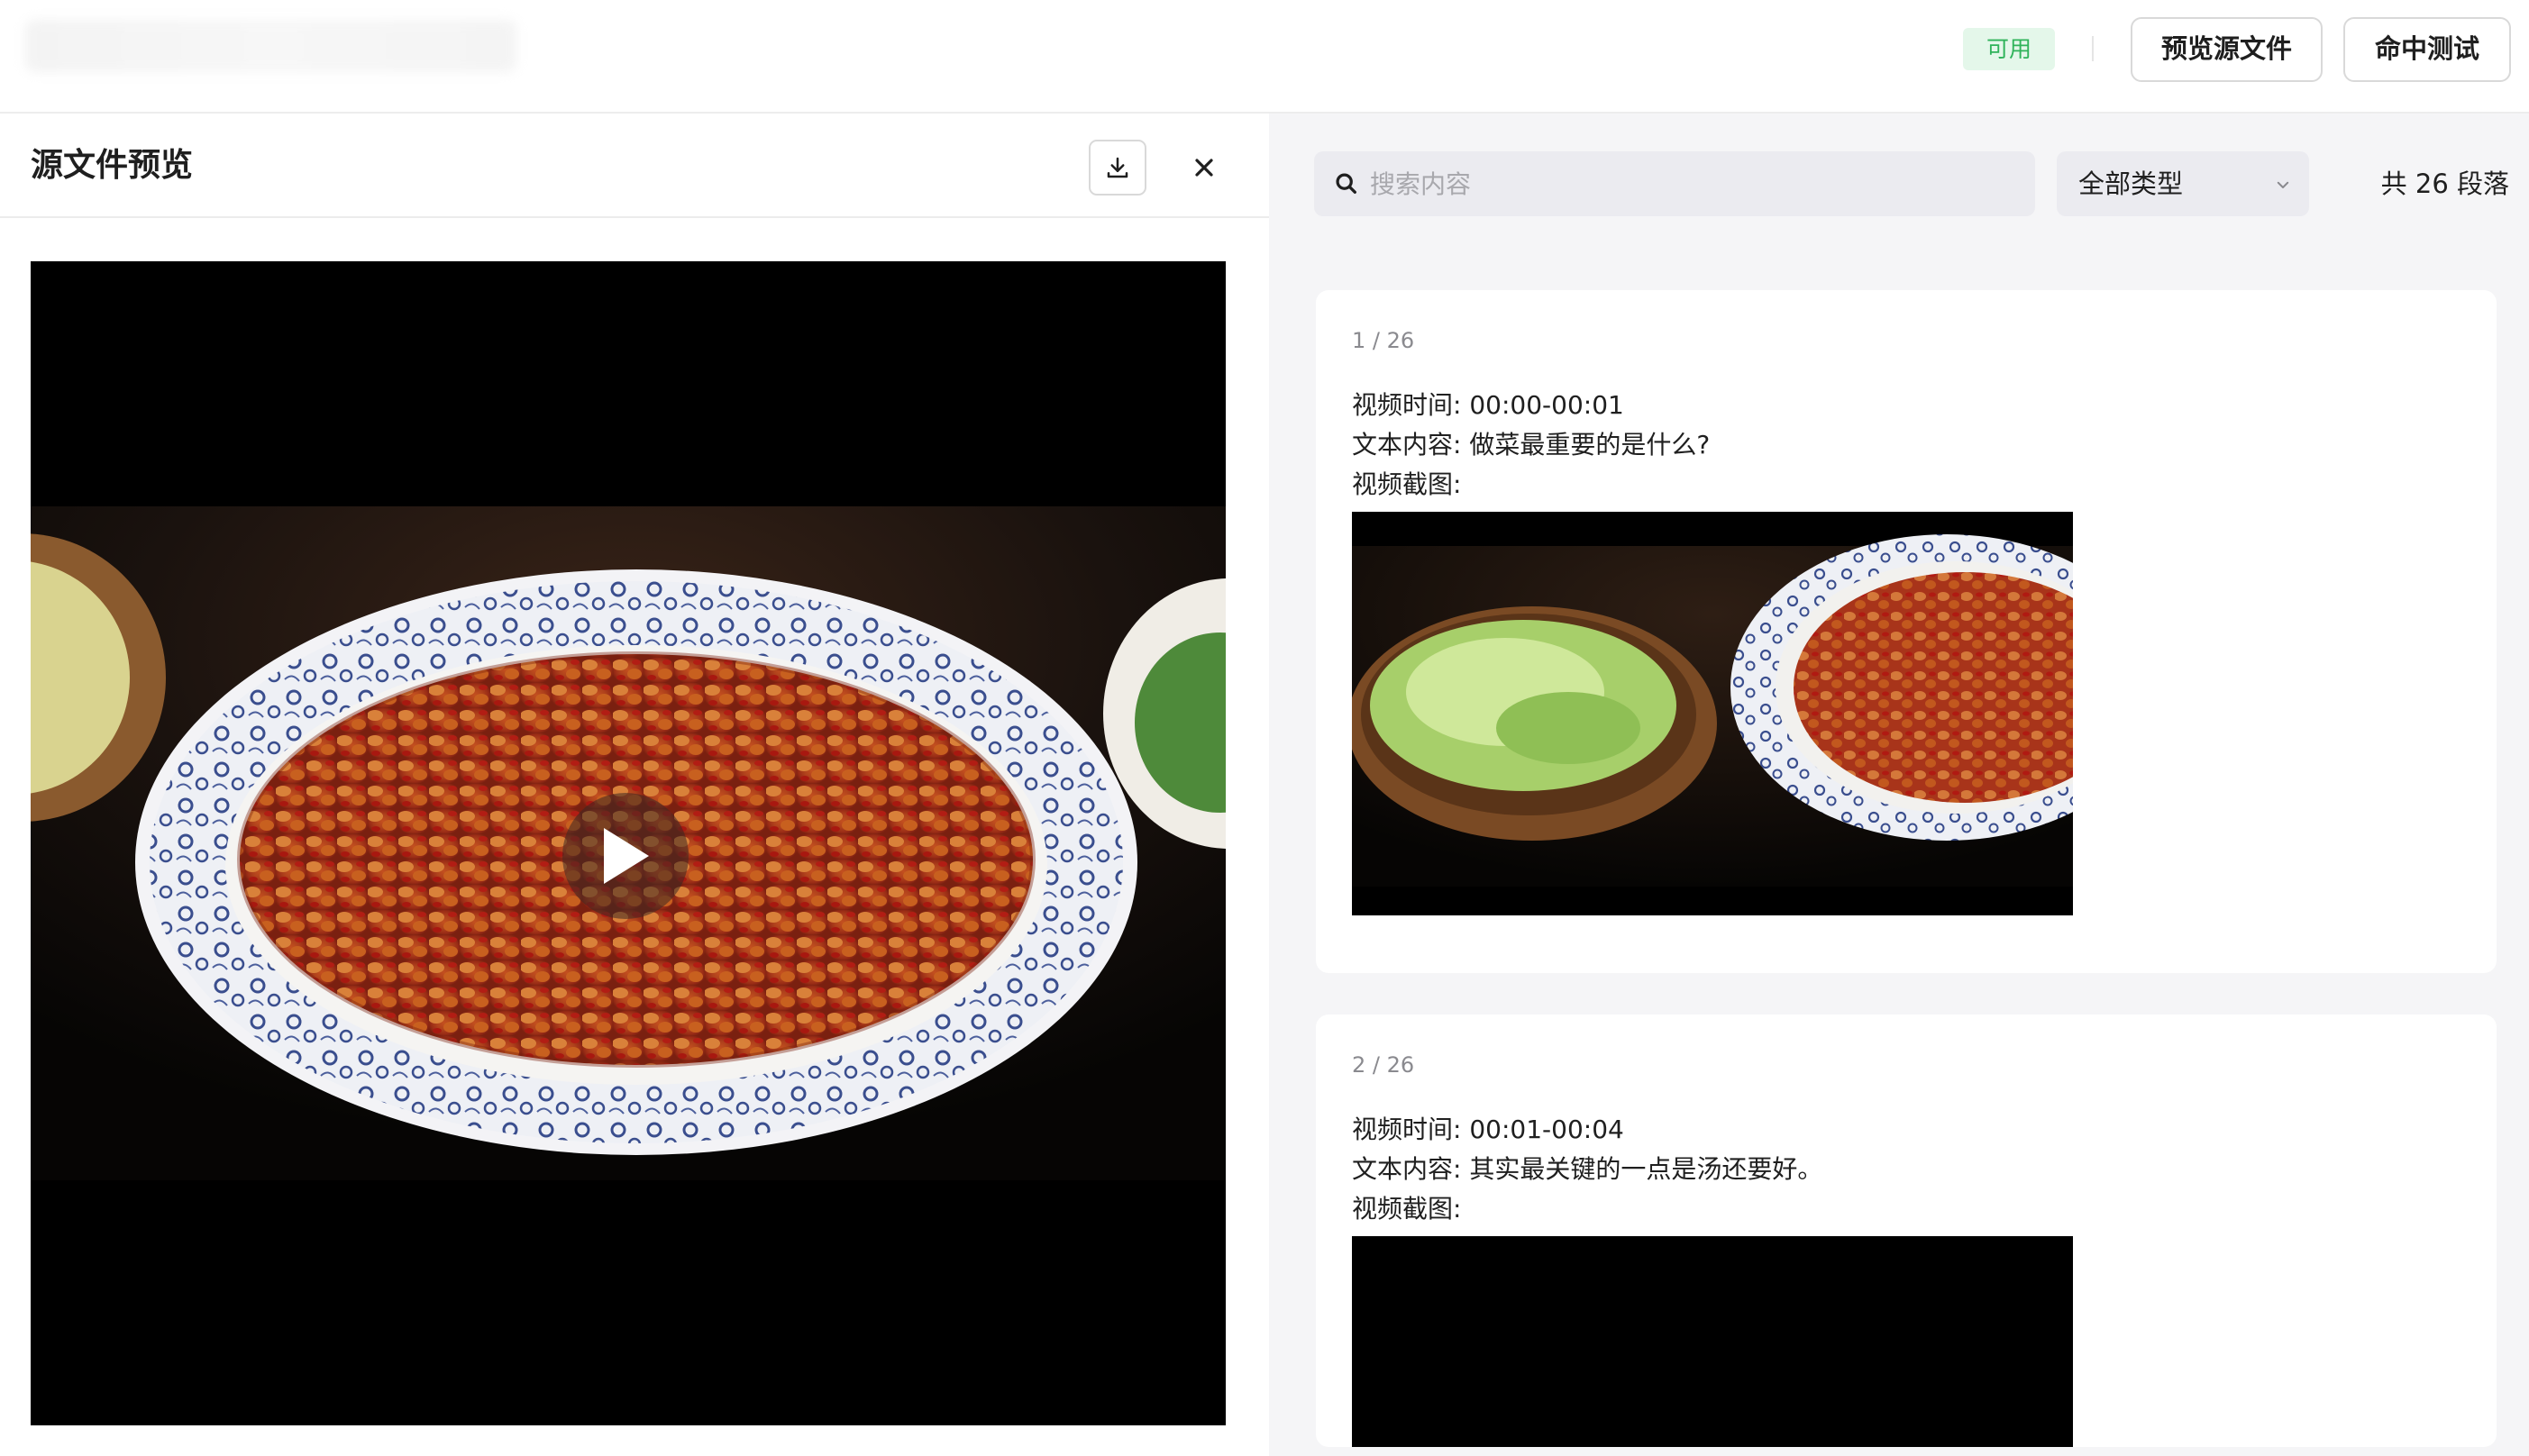  Describe the element at coordinates (2093, 49) in the screenshot. I see `divider` at that location.